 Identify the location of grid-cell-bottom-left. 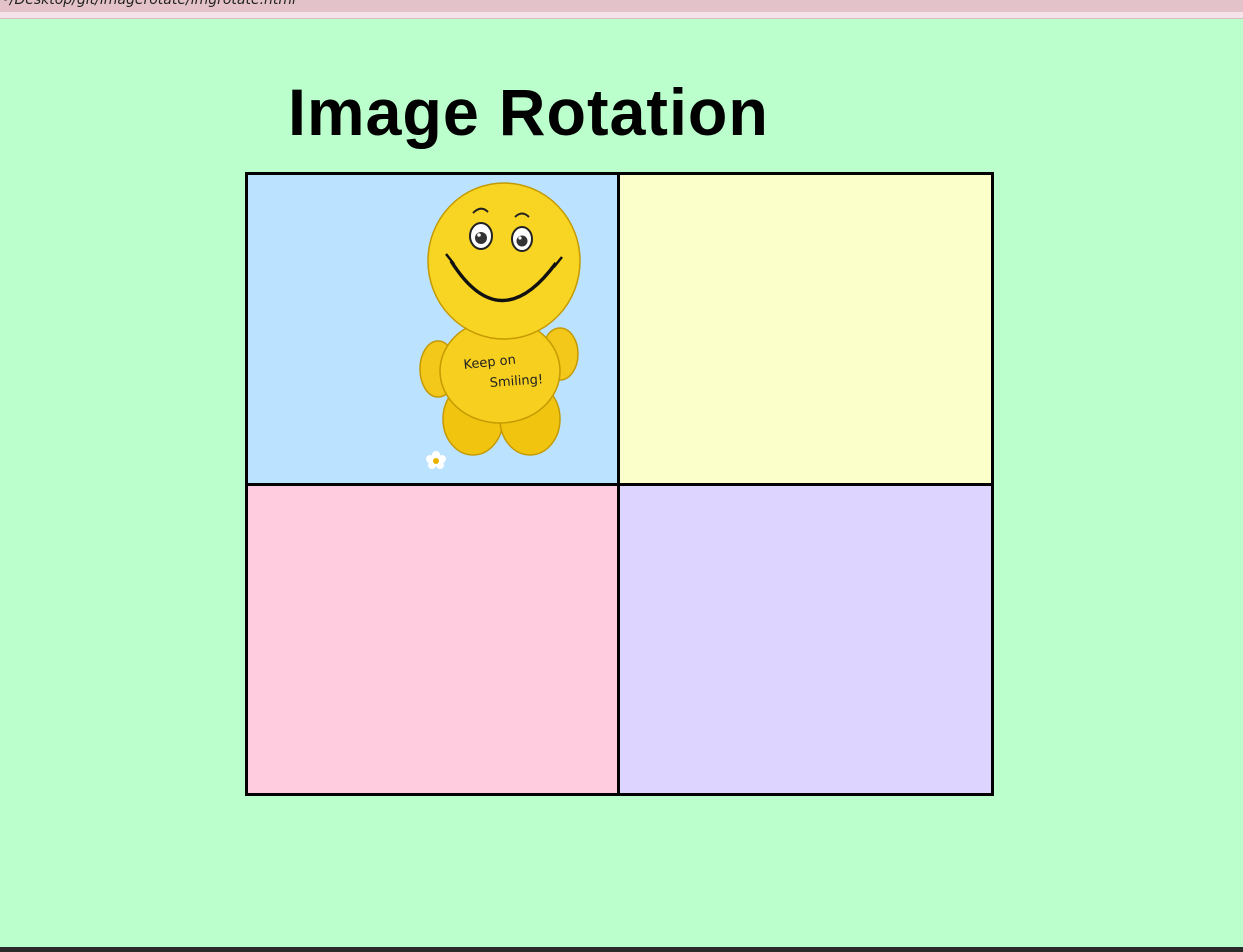
(432, 639).